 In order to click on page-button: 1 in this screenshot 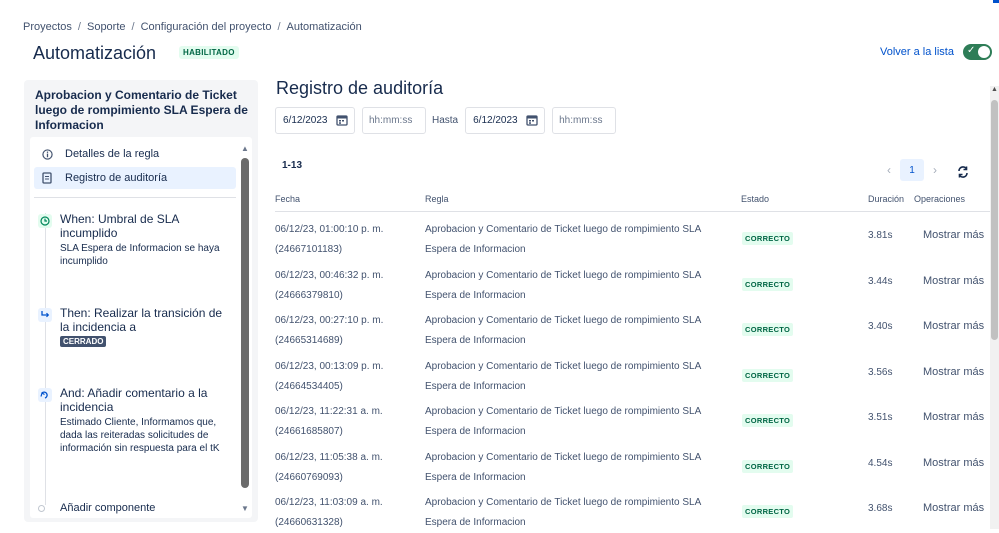, I will do `click(912, 170)`.